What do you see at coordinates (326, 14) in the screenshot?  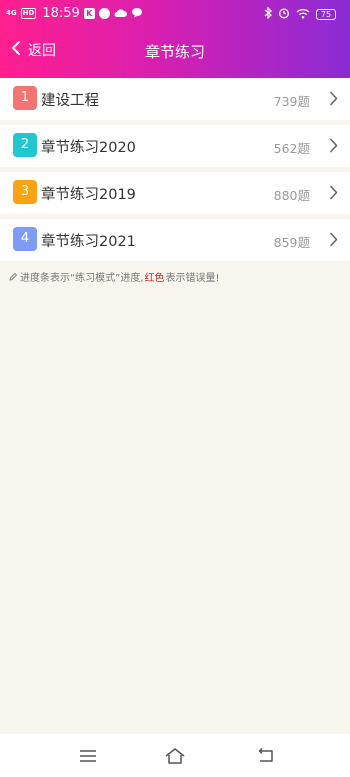 I see `battery-indicator: 75` at bounding box center [326, 14].